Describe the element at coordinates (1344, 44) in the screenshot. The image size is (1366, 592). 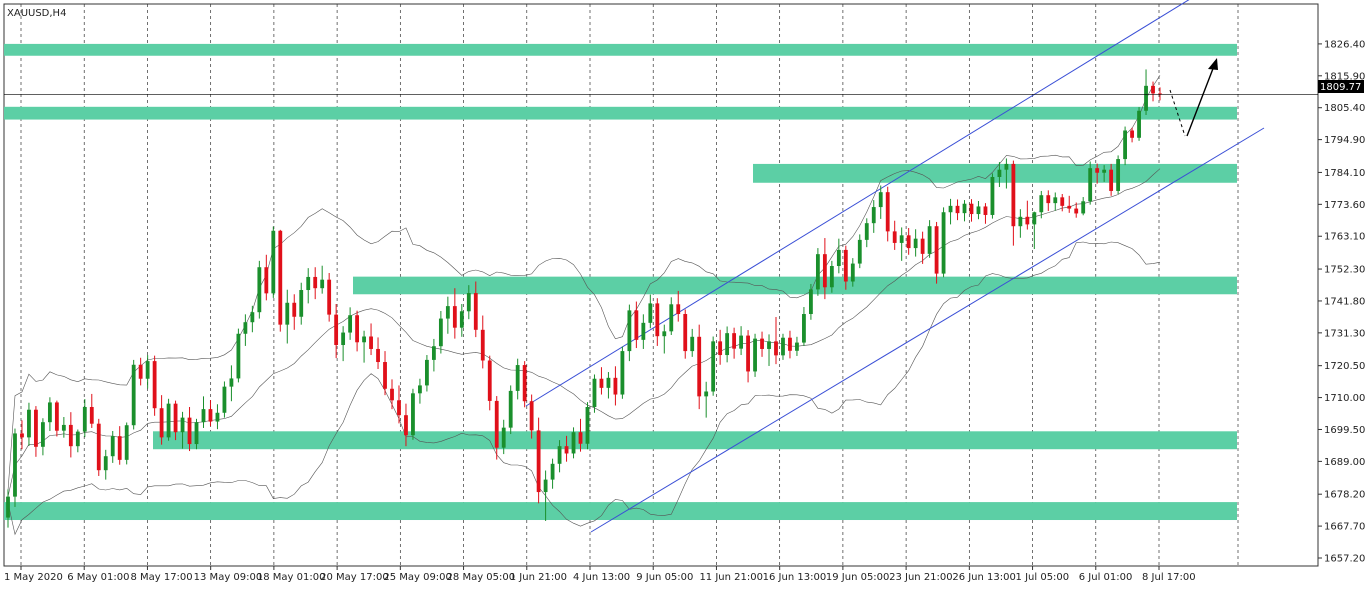
I see `y-tick-label: 1826.40` at that location.